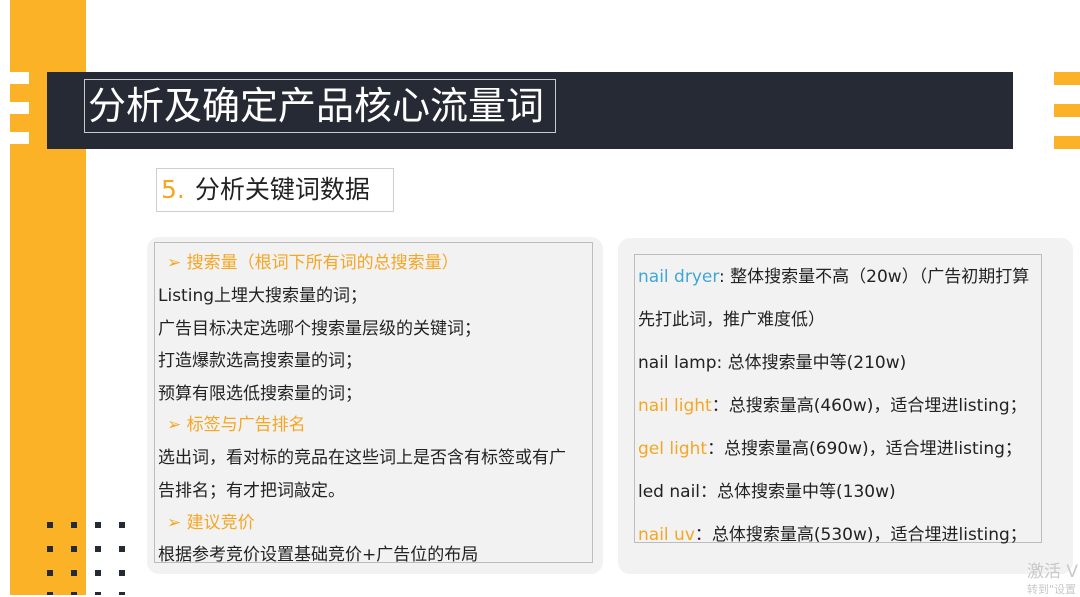 This screenshot has width=1080, height=597. I want to click on keyword-desc: 先打此词，推广难度低）, so click(731, 320).